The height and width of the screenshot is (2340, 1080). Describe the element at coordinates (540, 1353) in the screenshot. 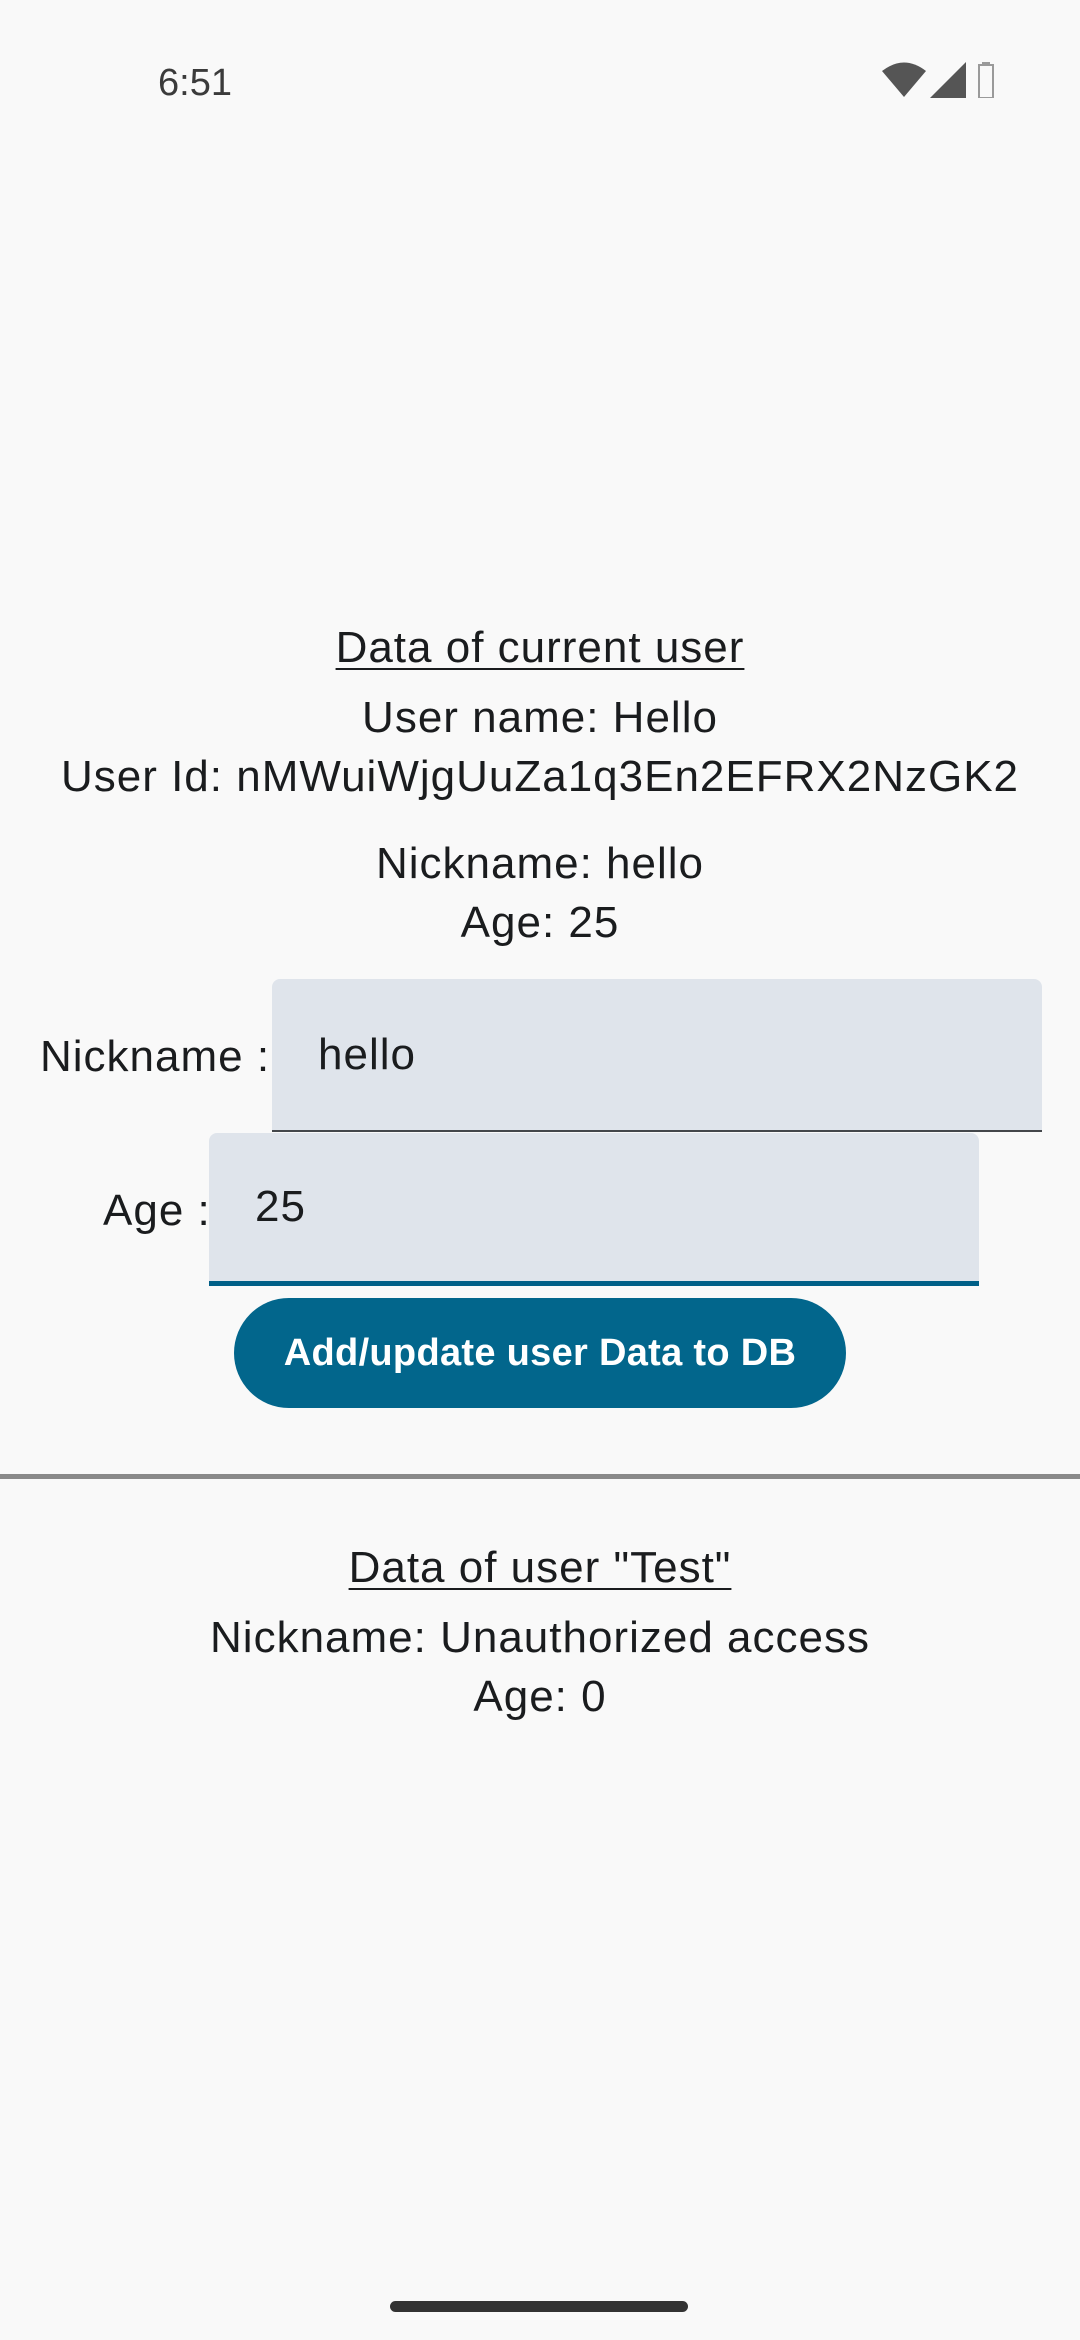

I see `add-update-user-button: Add/update user Data to DB` at that location.